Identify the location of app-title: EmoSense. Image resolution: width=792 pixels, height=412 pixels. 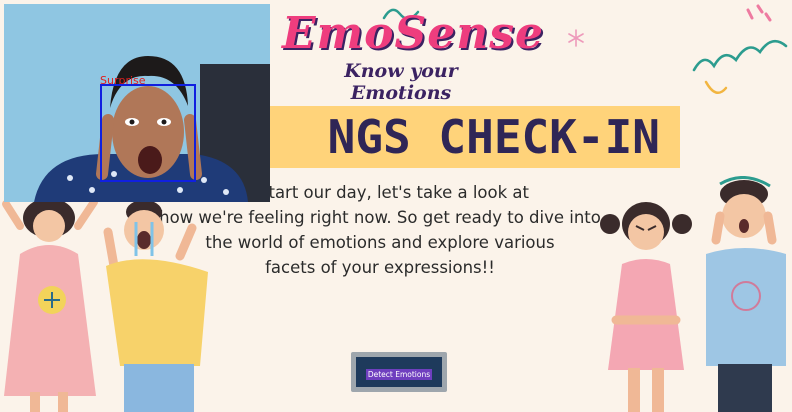
(413, 33).